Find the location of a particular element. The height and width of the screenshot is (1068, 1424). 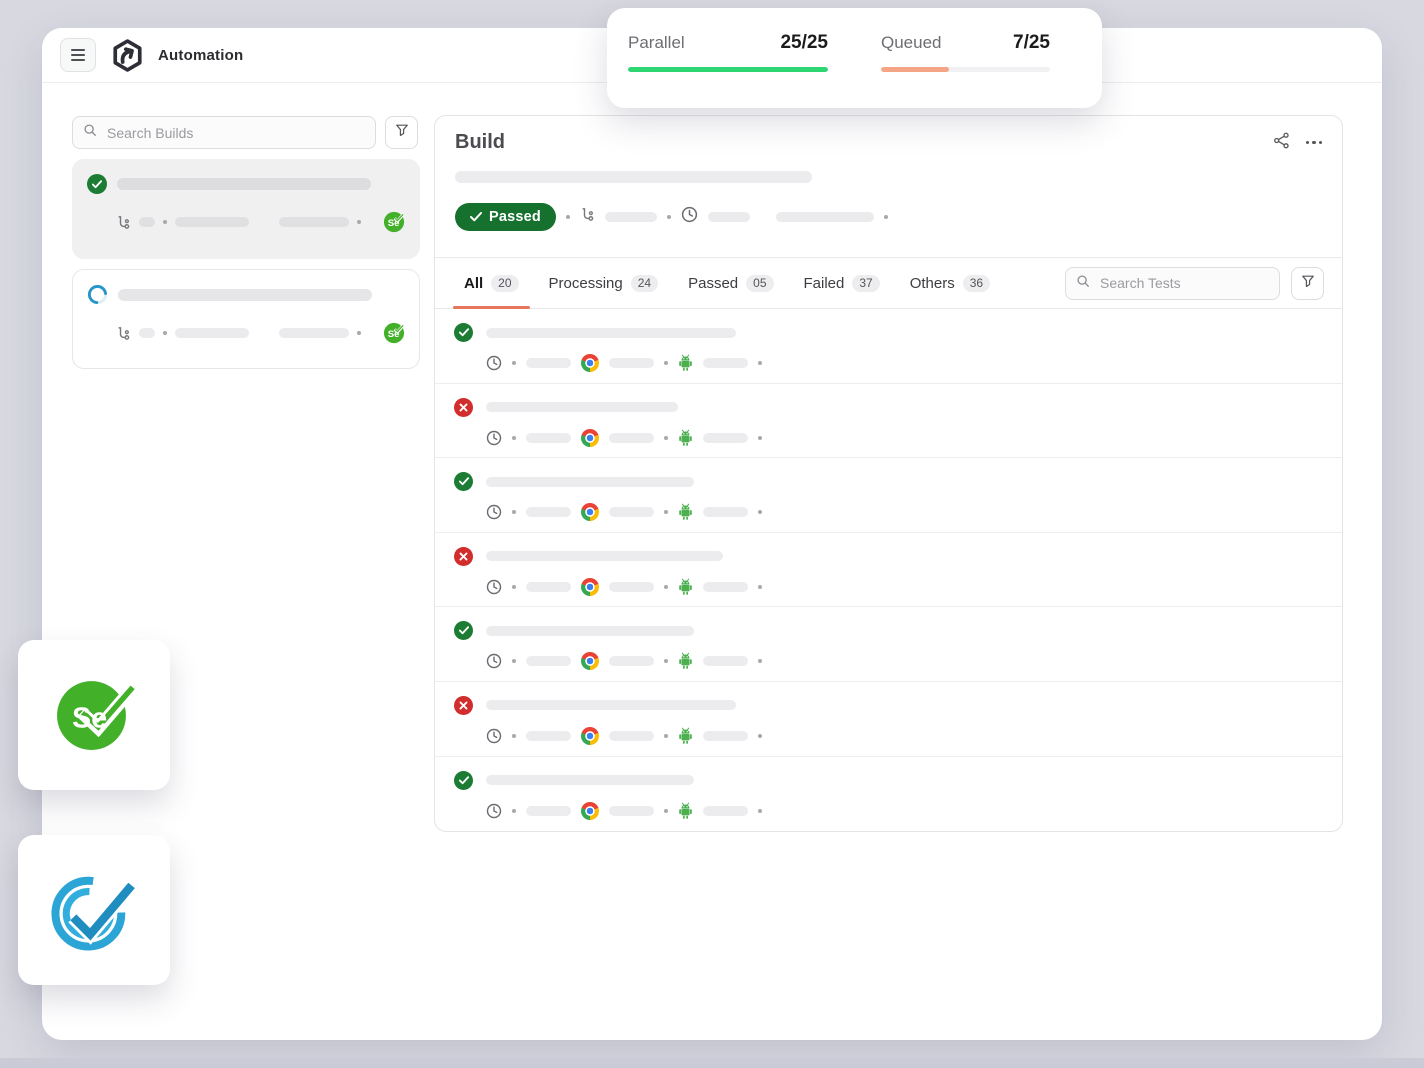

parallel-progress-track is located at coordinates (728, 69).